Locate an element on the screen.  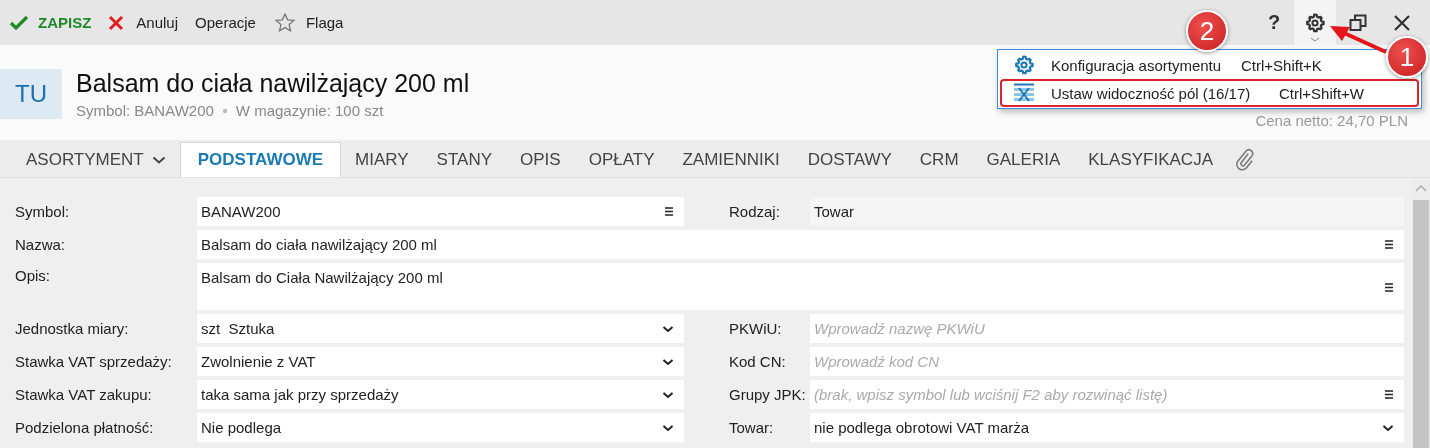
tab: PODSTAWOWE is located at coordinates (260, 159).